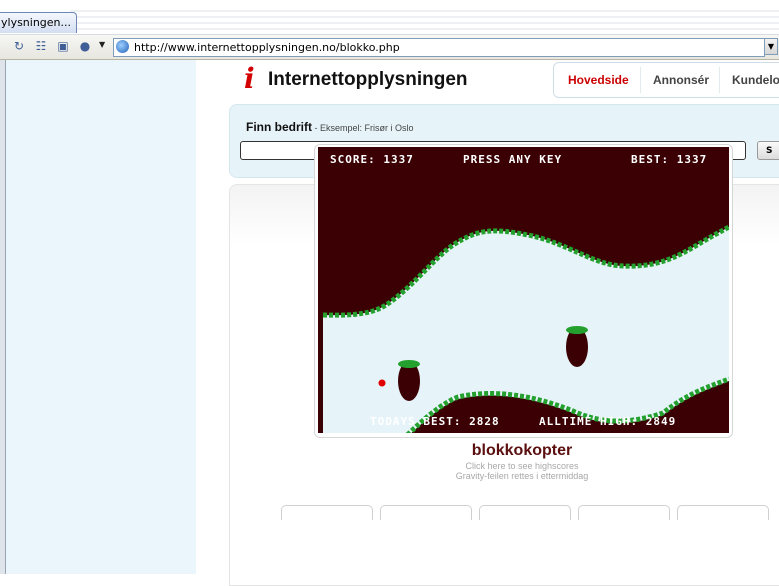 The width and height of the screenshot is (779, 586). Describe the element at coordinates (19, 46) in the screenshot. I see `refresh-icon: ↻` at that location.